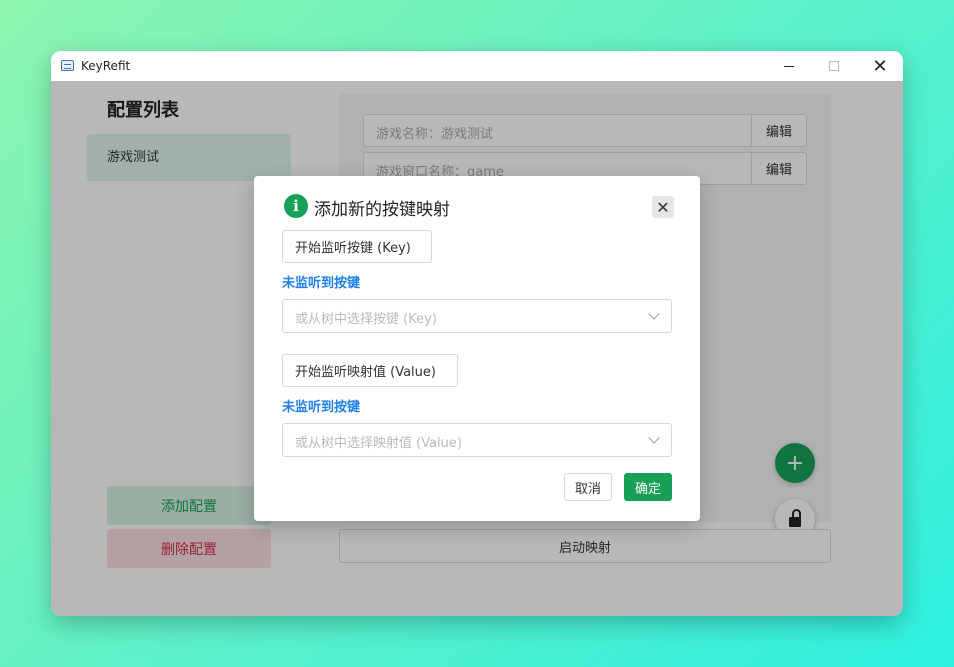 This screenshot has height=667, width=954. I want to click on window-close-button: ✕, so click(880, 66).